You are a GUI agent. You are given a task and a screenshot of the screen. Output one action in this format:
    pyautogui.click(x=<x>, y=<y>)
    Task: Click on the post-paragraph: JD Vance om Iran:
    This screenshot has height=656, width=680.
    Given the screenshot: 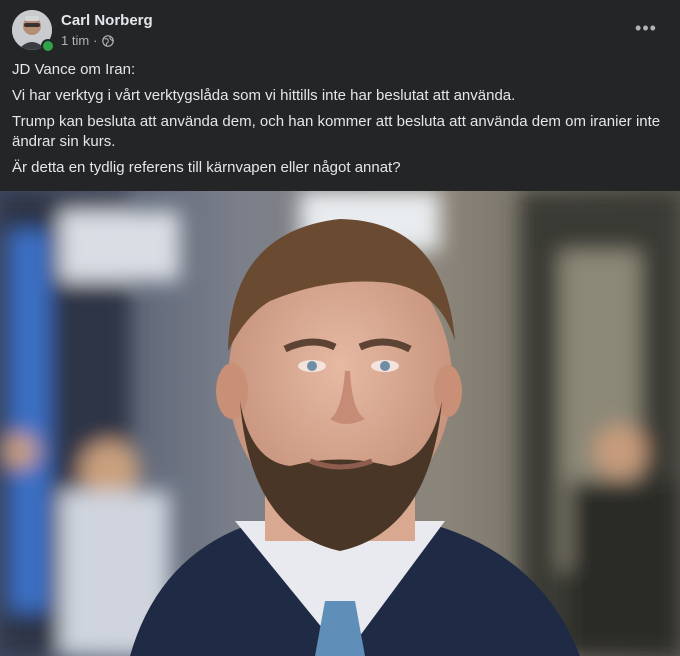 What is the action you would take?
    pyautogui.click(x=74, y=69)
    